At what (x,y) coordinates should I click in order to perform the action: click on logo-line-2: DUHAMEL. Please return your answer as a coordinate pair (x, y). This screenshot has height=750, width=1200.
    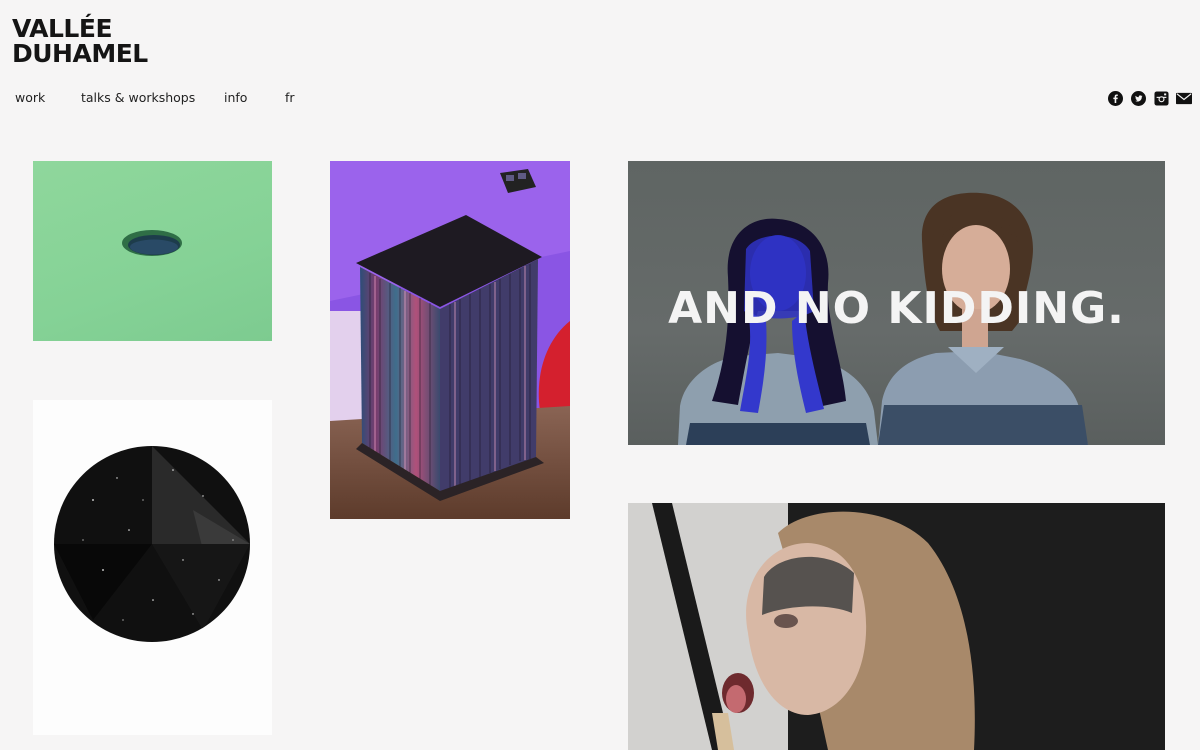
    Looking at the image, I should click on (80, 53).